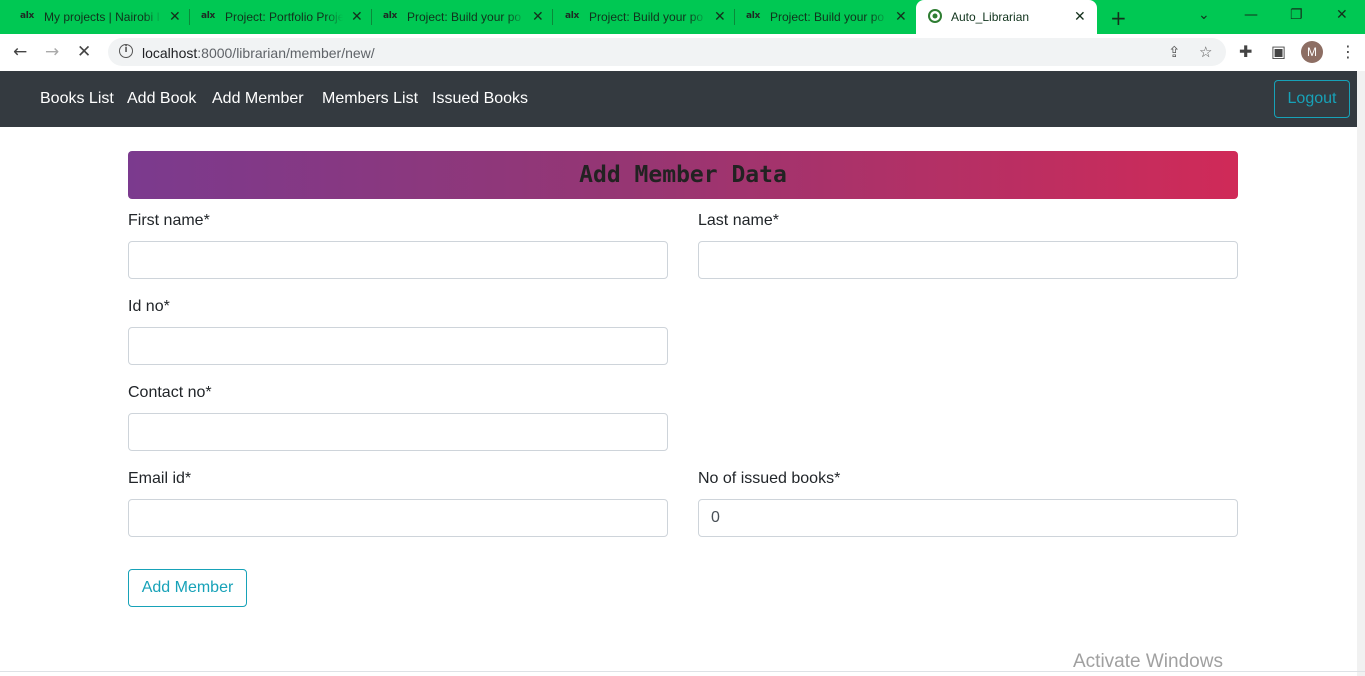 The image size is (1365, 676). Describe the element at coordinates (187, 588) in the screenshot. I see `add-member-button: Add Member` at that location.